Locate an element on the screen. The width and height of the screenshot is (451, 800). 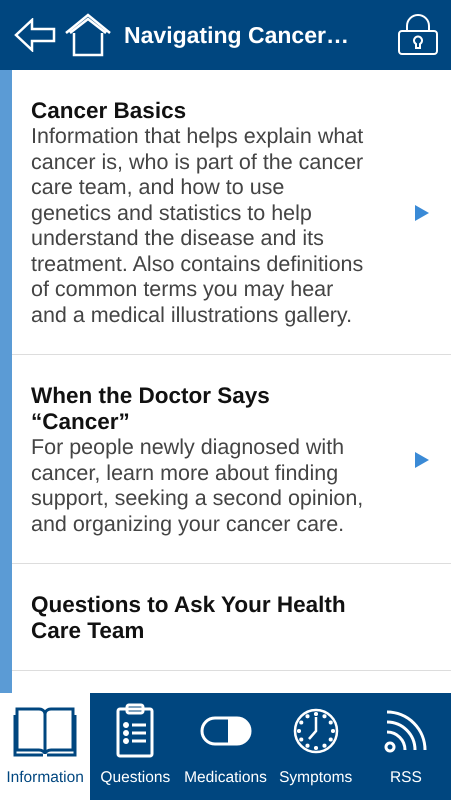
pill-icon is located at coordinates (226, 731).